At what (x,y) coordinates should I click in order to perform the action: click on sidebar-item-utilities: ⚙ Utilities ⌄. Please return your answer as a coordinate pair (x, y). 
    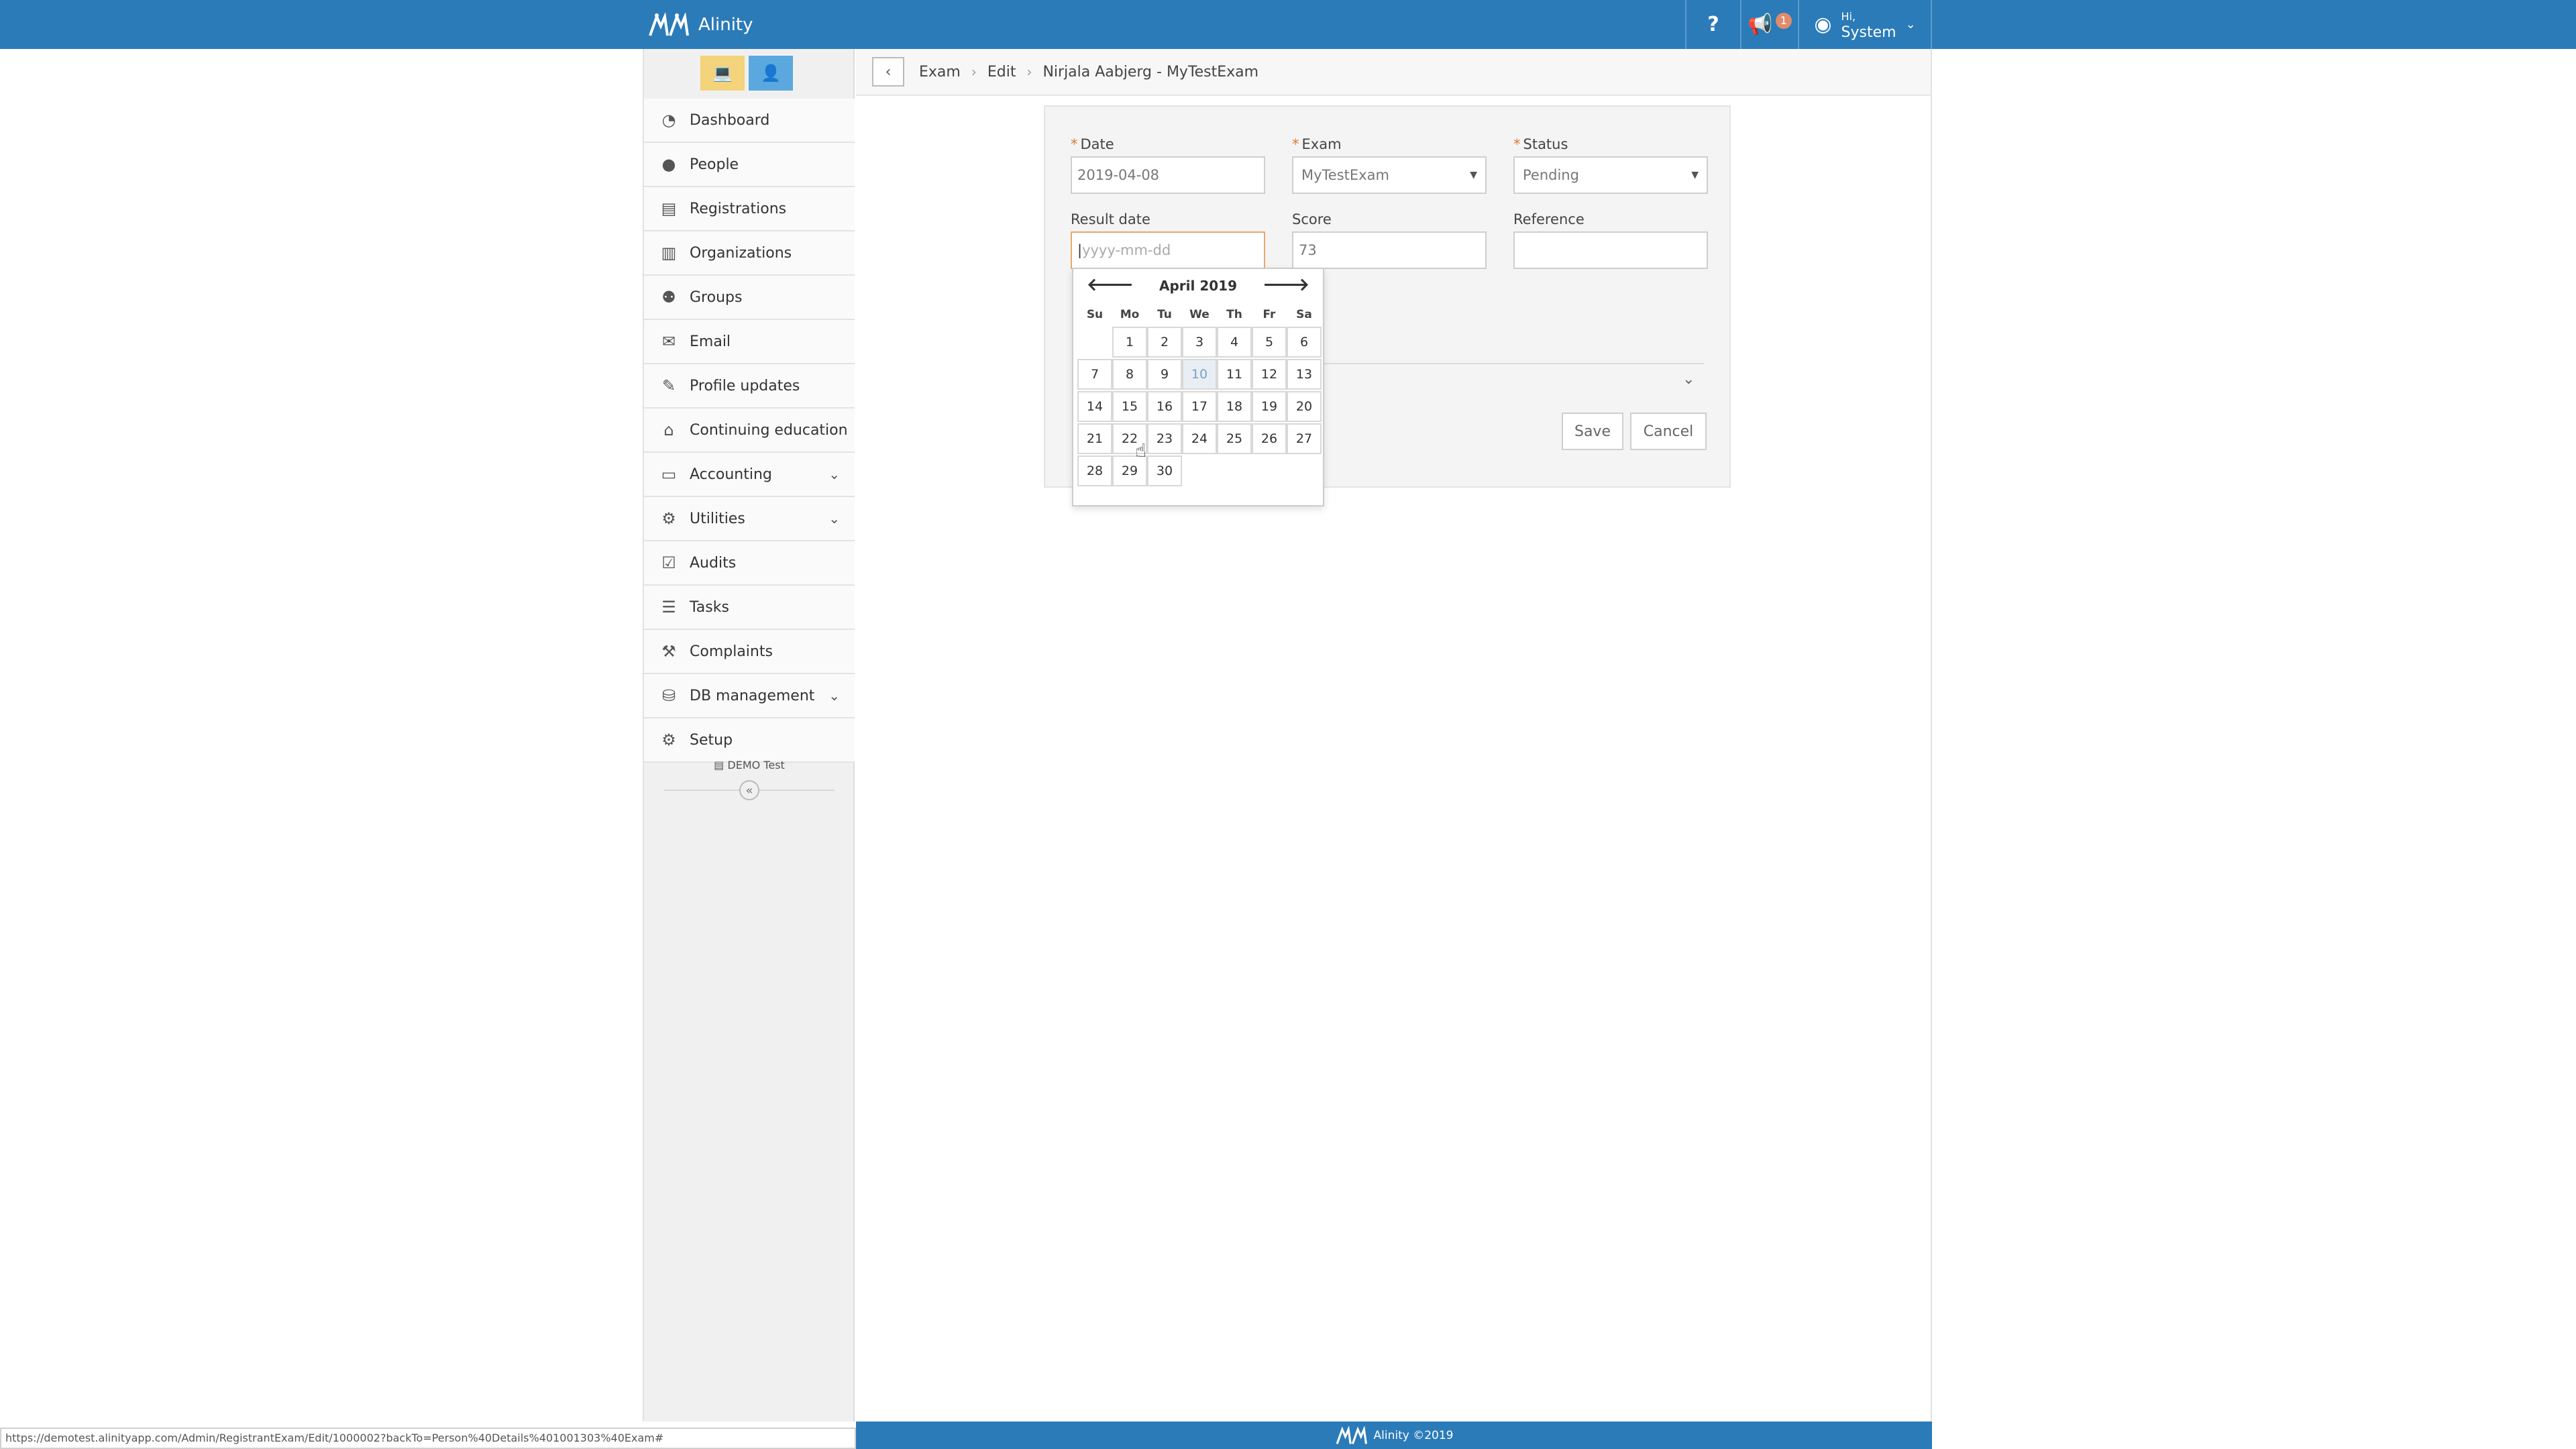
    Looking at the image, I should click on (749, 519).